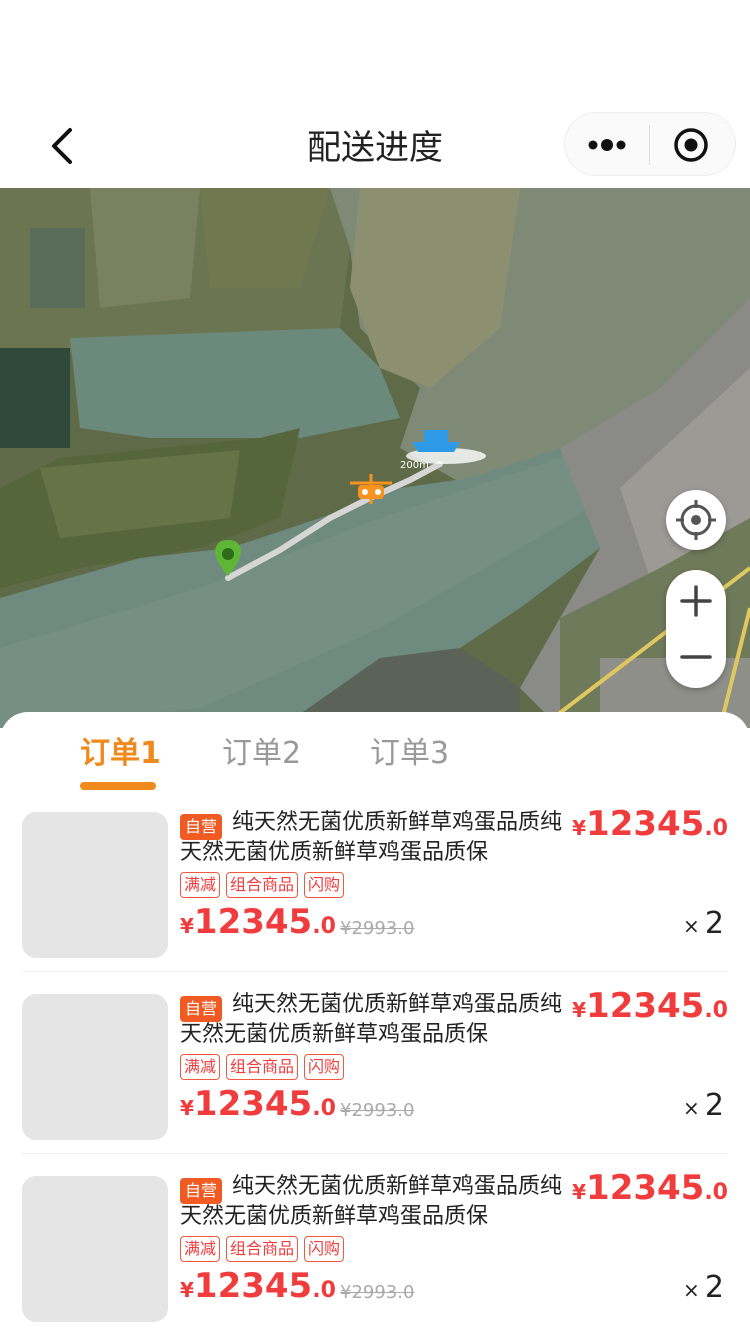 This screenshot has height=1334, width=750. I want to click on tab-order-3: 订单3, so click(409, 754).